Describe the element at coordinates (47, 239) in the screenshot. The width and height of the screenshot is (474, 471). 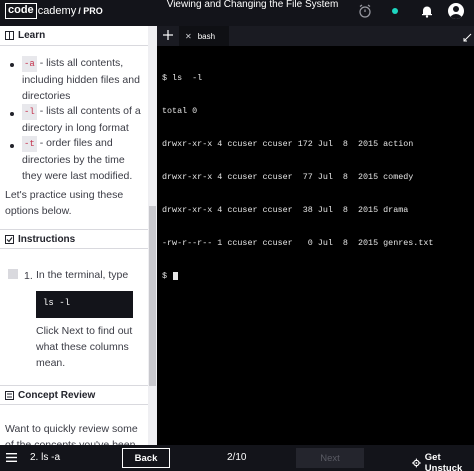
I see `instructions-header-label: Instructions` at that location.